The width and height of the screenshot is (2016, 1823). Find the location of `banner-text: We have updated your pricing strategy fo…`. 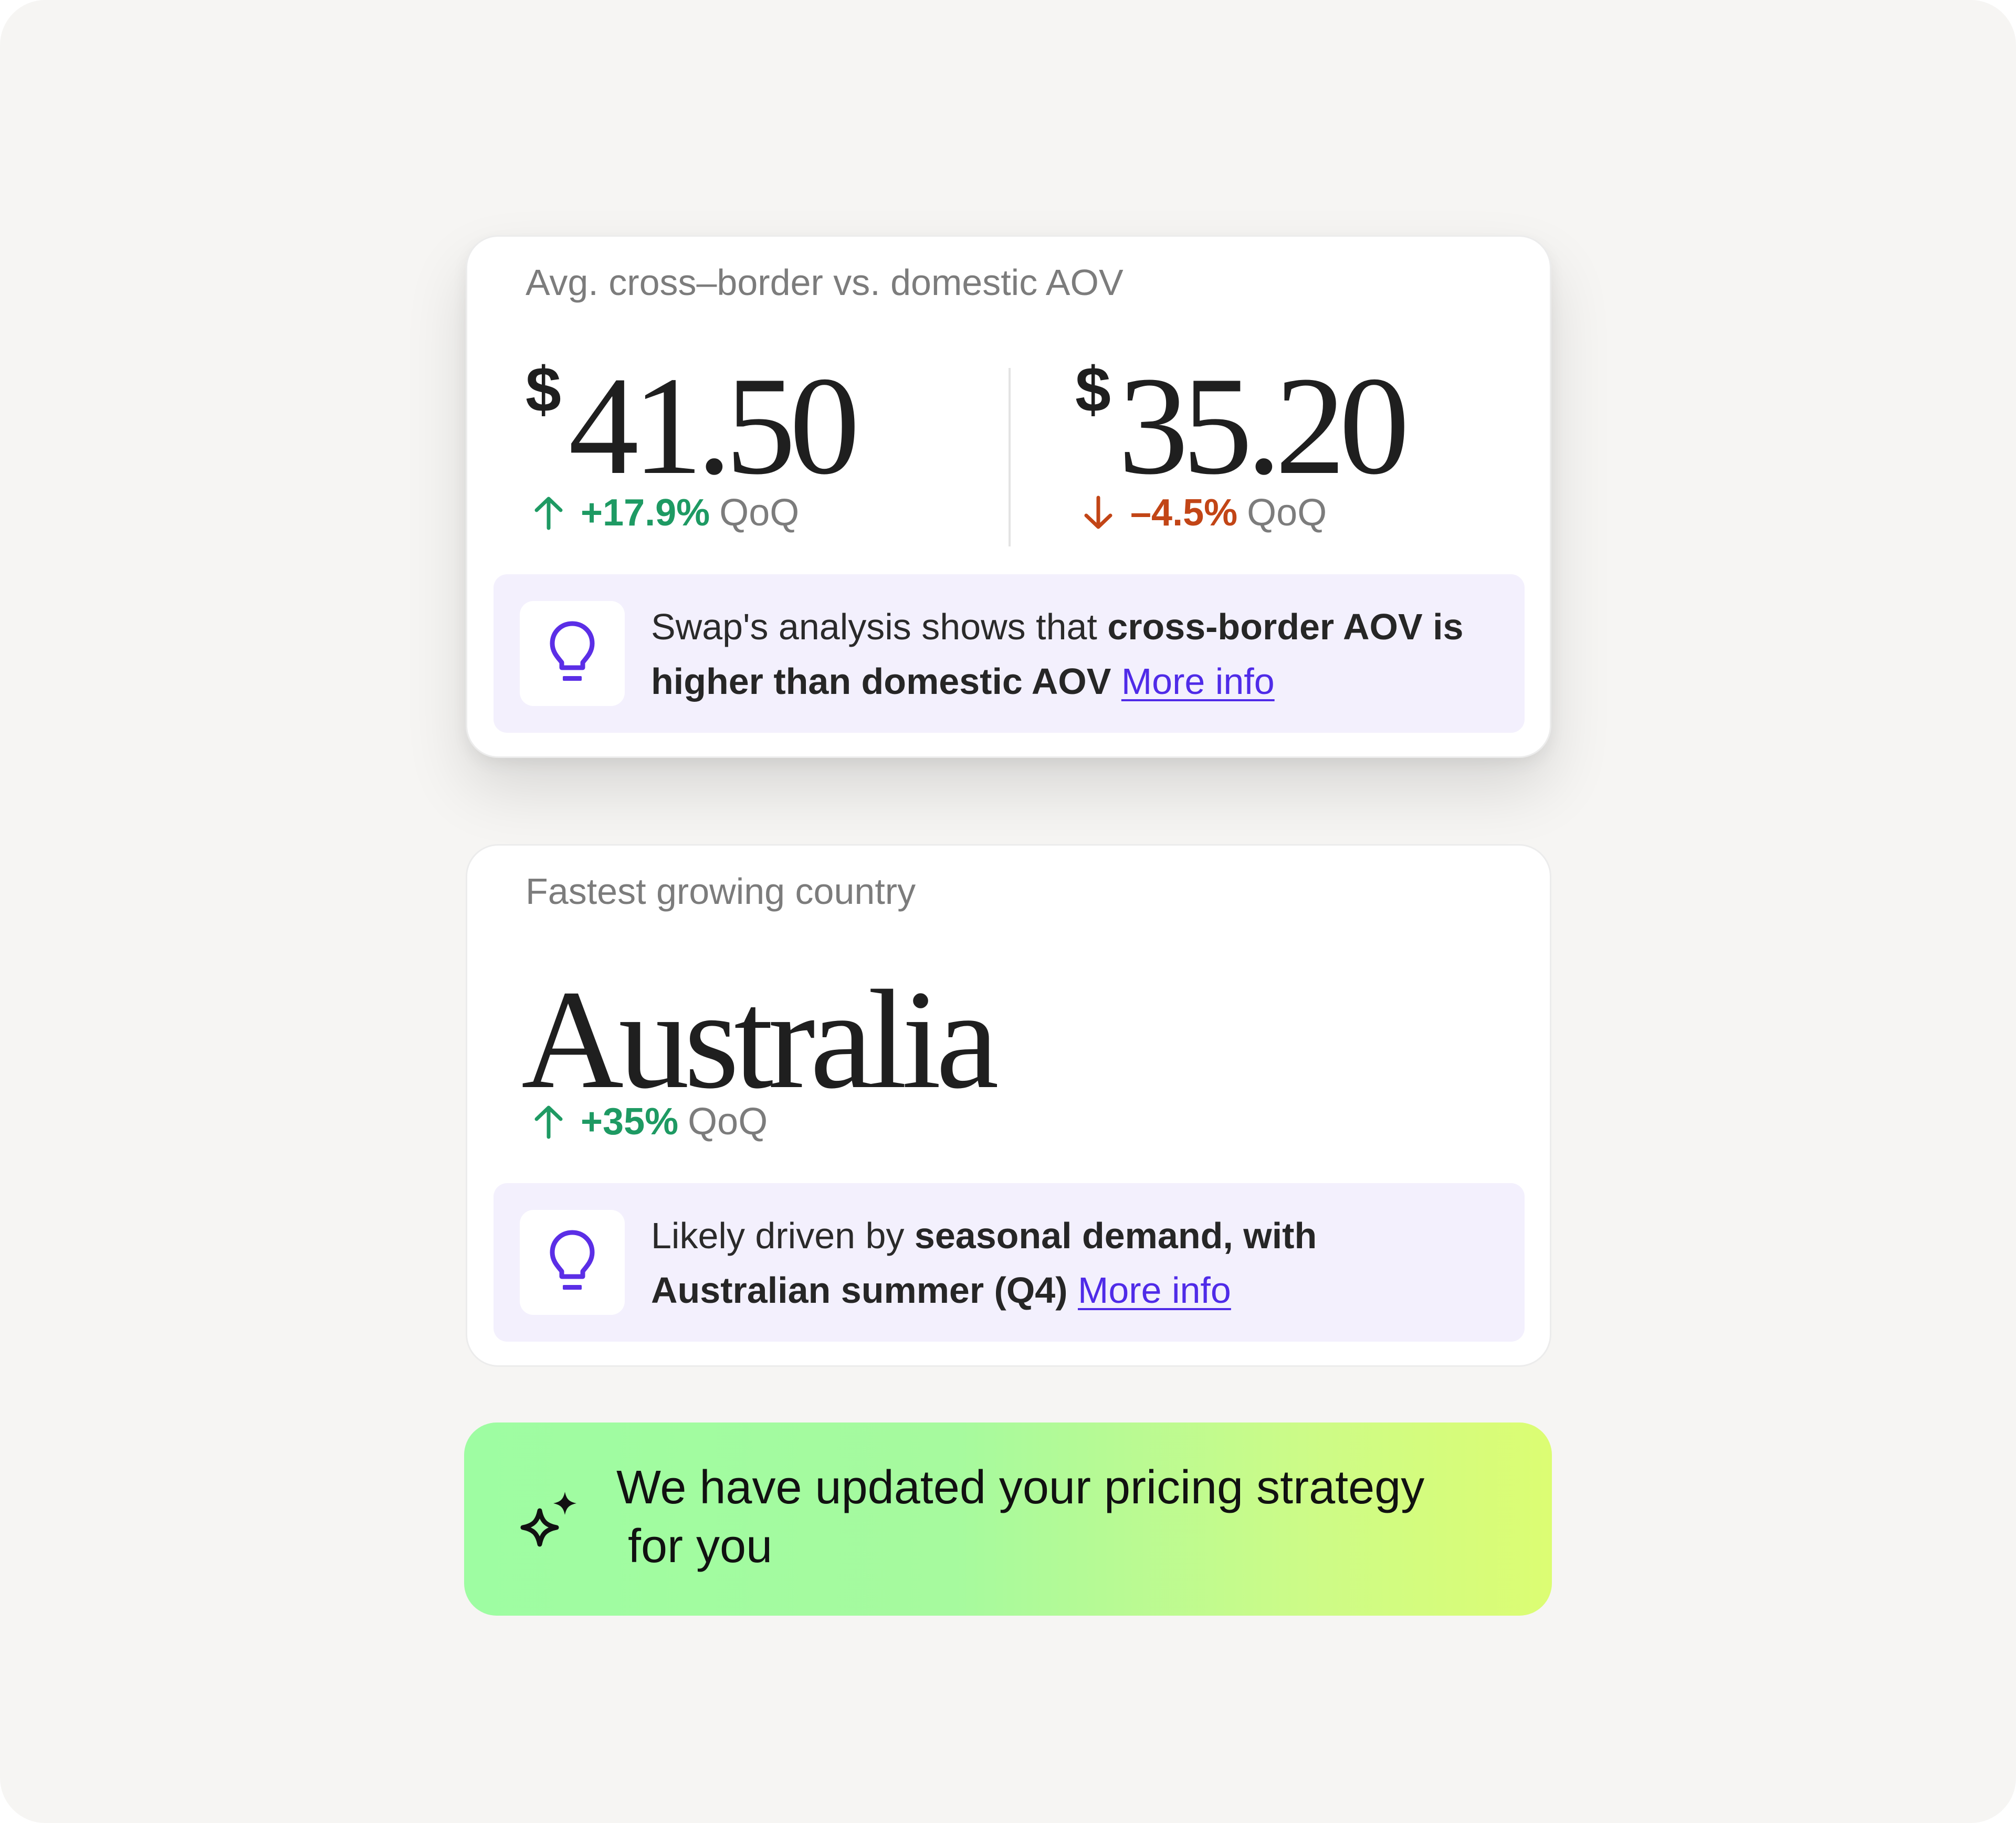

banner-text: We have updated your pricing strategy fo… is located at coordinates (1073, 1517).